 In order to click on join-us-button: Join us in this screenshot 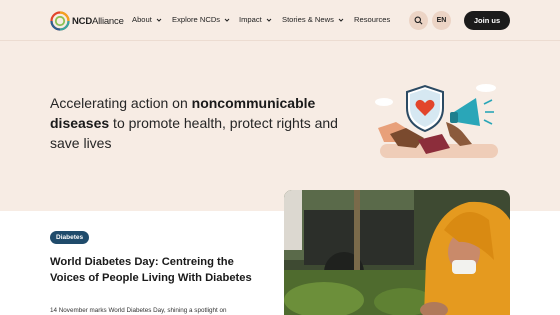, I will do `click(487, 20)`.